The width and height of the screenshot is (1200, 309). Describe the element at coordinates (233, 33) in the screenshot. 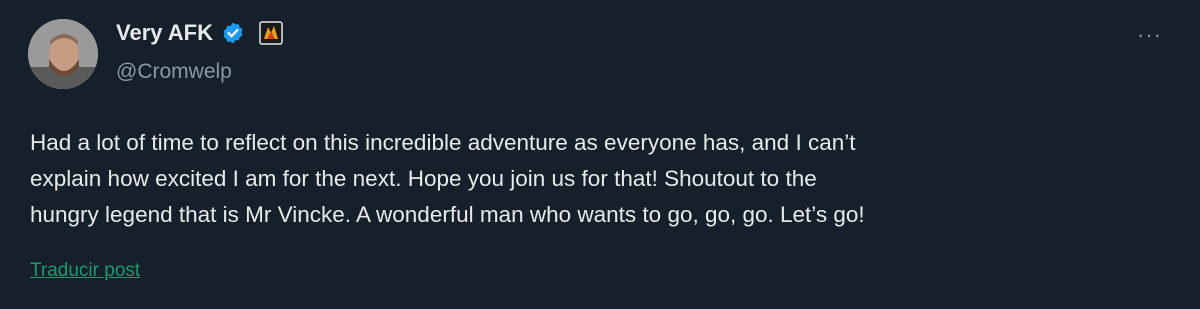

I see `verified-badge-icon` at that location.